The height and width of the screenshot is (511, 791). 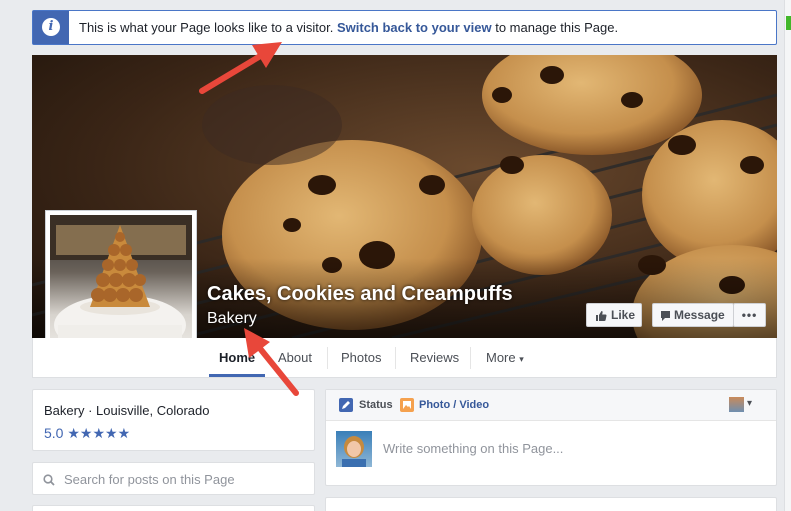 What do you see at coordinates (788, 23) in the screenshot?
I see `online-indicator` at bounding box center [788, 23].